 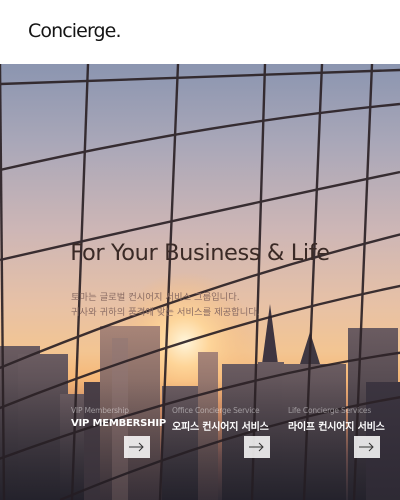 What do you see at coordinates (344, 436) in the screenshot?
I see `service-card-life: Life Concierge Services 라이프 컨시어지 서비스` at bounding box center [344, 436].